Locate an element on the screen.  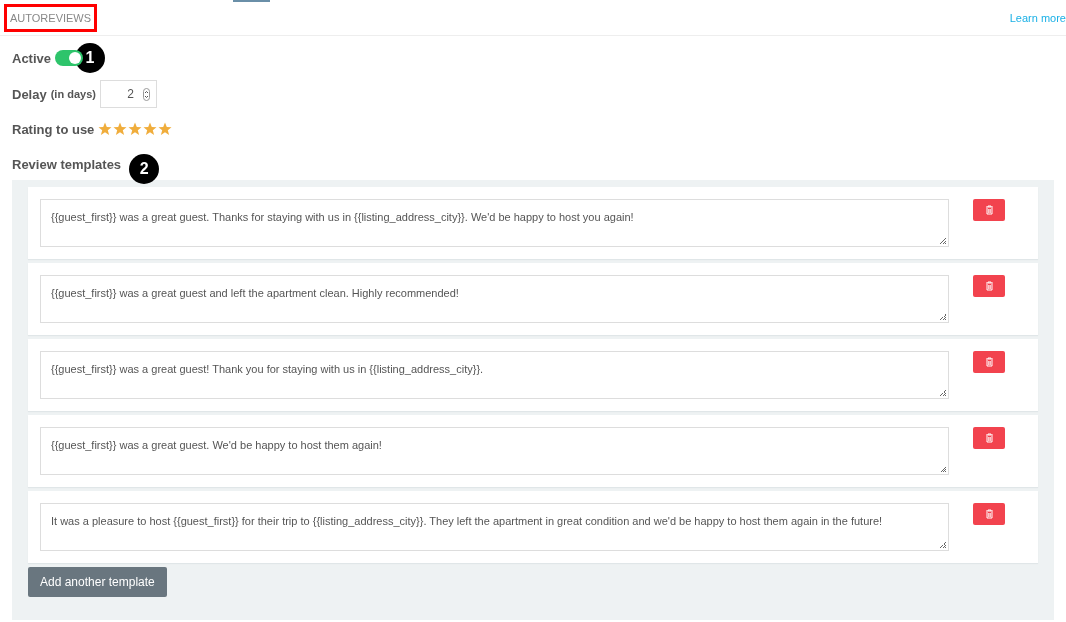
delay-input: 2 is located at coordinates (128, 94).